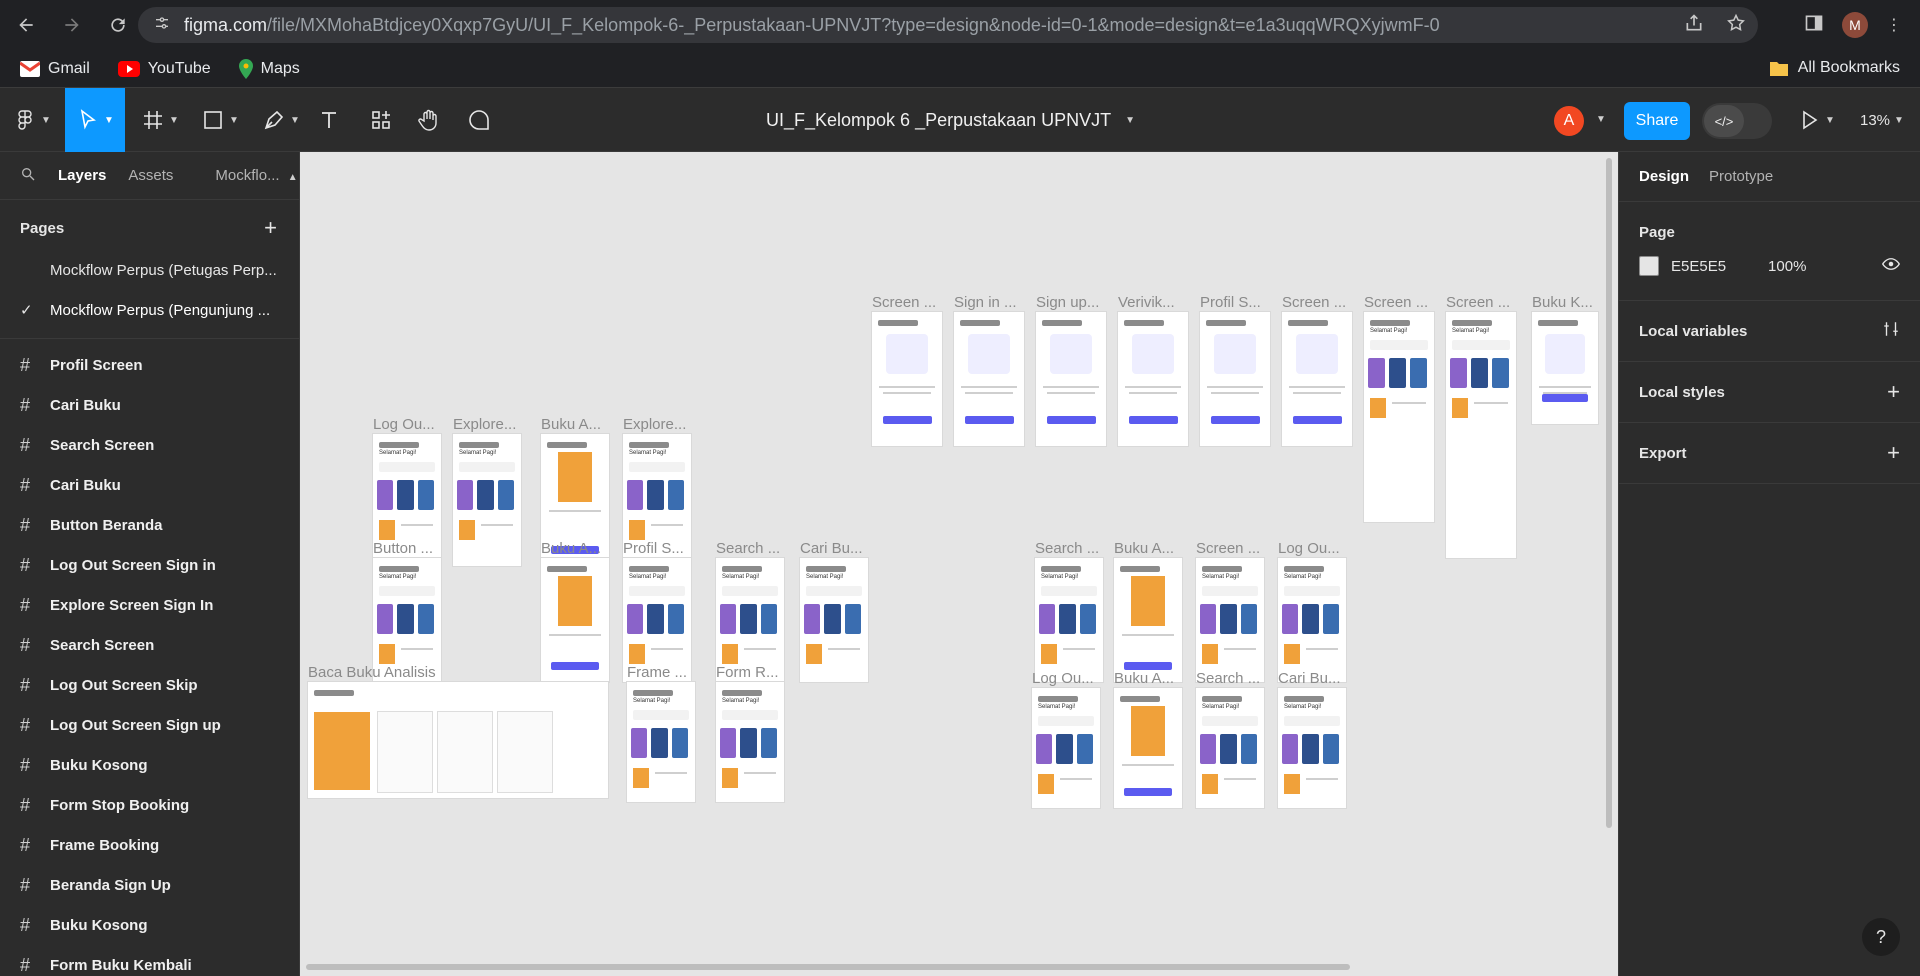  What do you see at coordinates (55, 69) in the screenshot?
I see `bookmark-gmail: Gmail` at bounding box center [55, 69].